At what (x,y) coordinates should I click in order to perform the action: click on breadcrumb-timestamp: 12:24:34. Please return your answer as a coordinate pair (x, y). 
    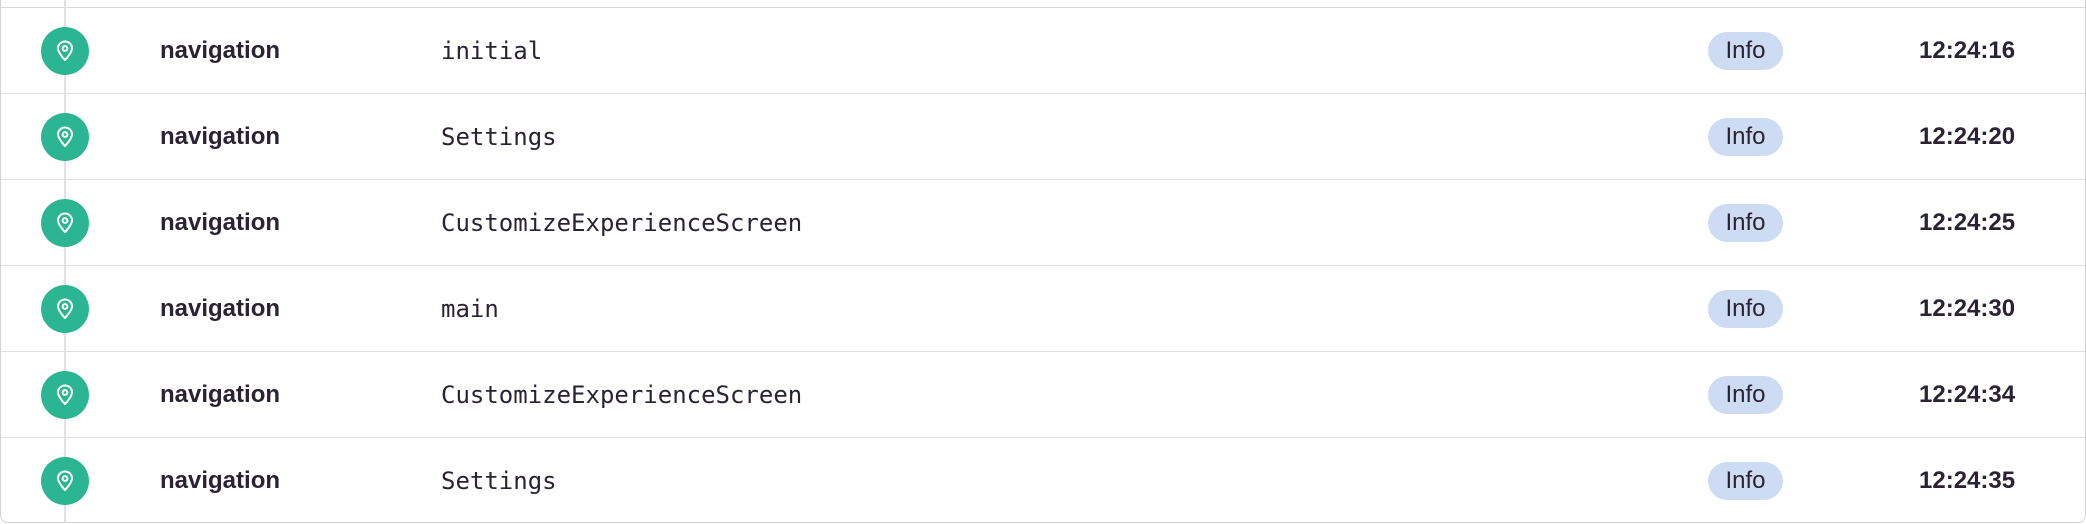
    Looking at the image, I should click on (1967, 394).